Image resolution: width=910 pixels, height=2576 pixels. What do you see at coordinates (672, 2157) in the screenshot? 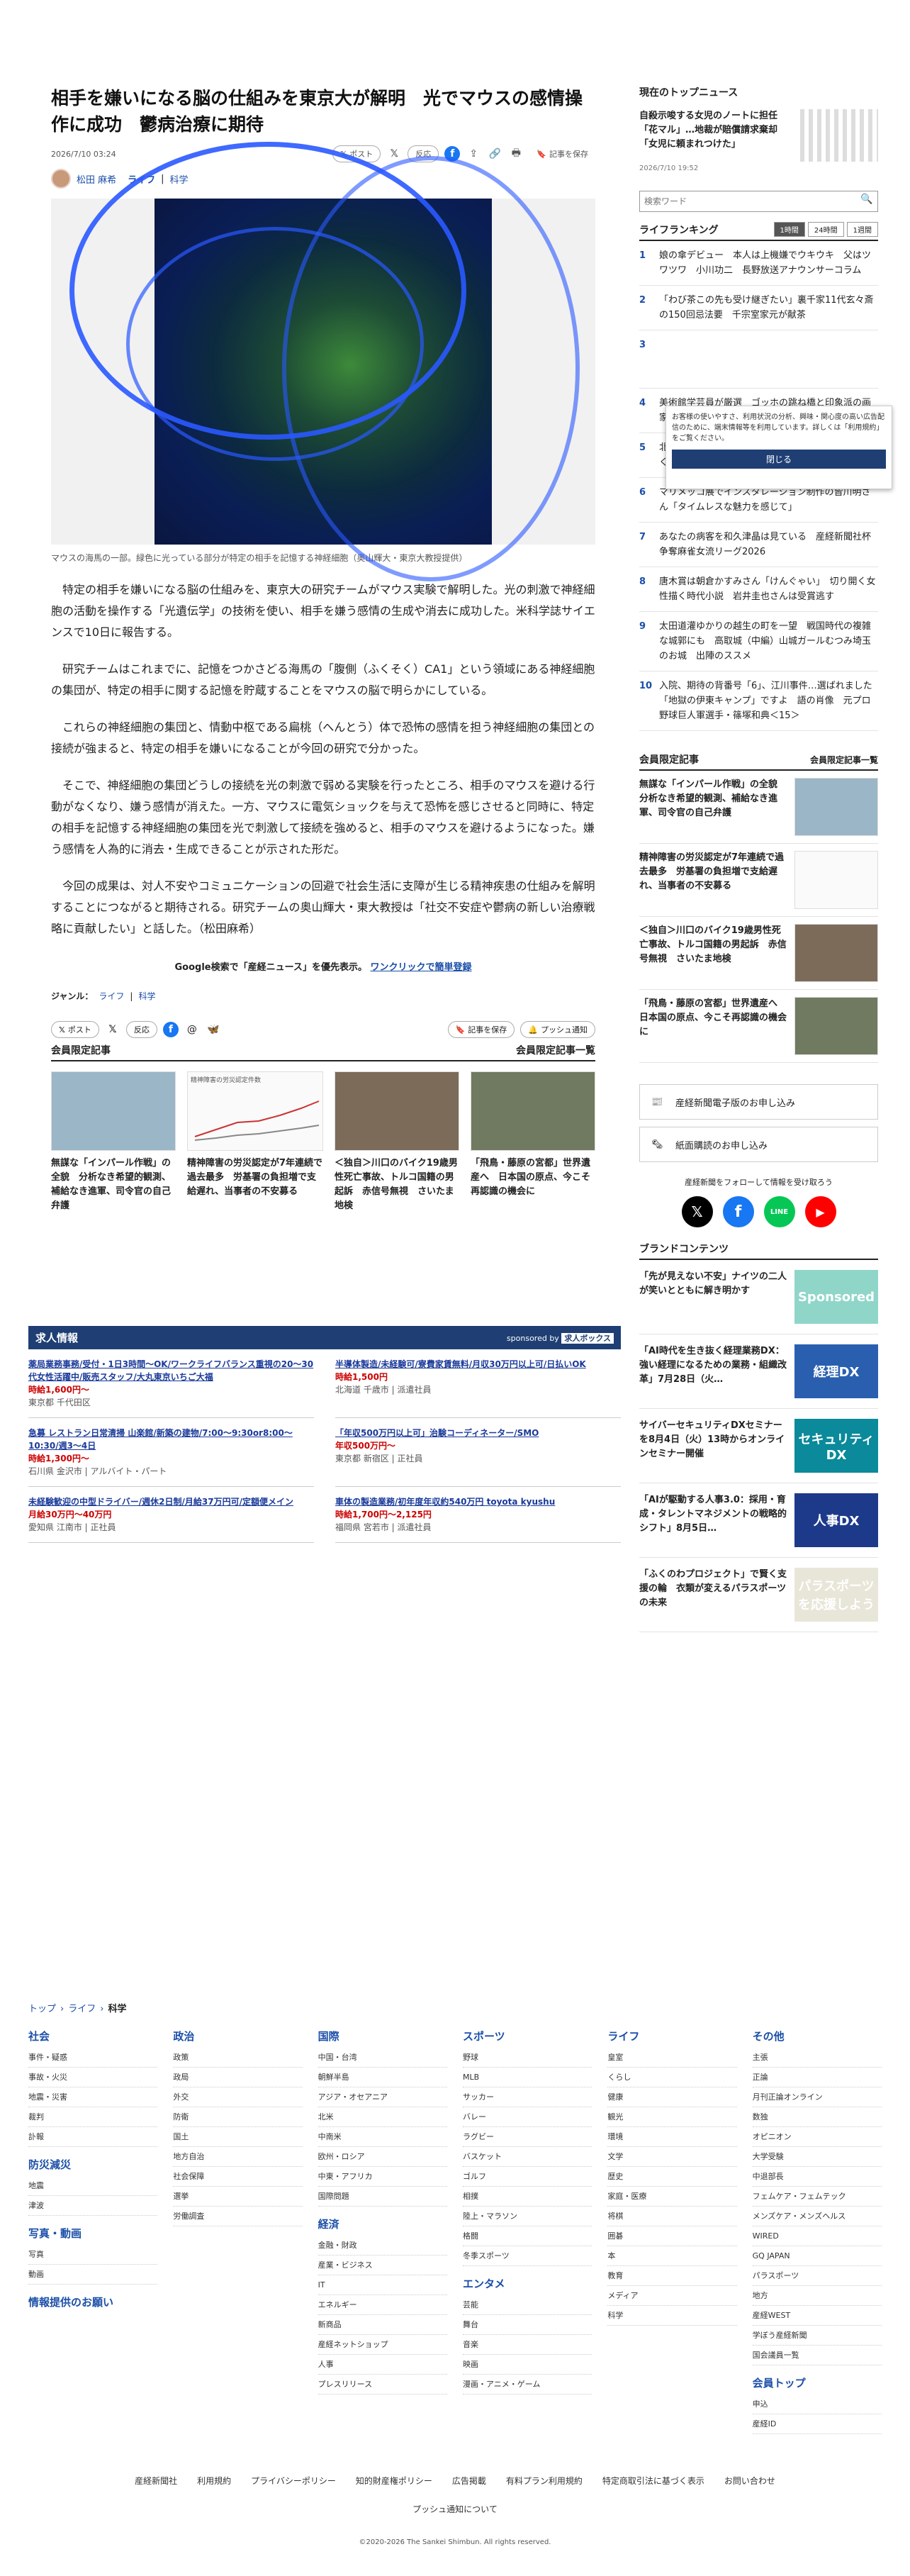
I see `footer-link: 文学` at bounding box center [672, 2157].